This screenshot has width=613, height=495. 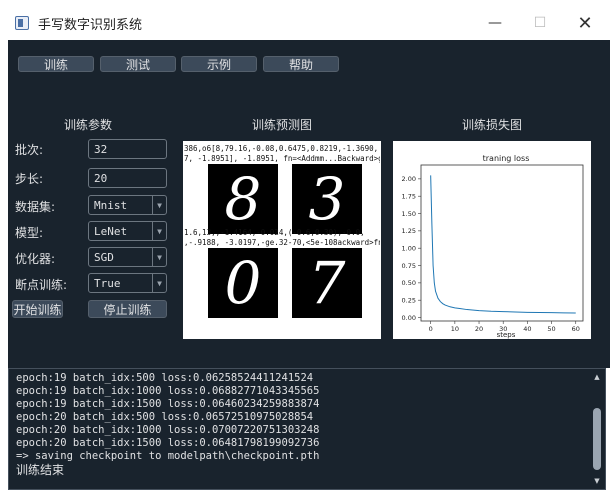 I want to click on y-tick-label: 1.50, so click(x=409, y=214).